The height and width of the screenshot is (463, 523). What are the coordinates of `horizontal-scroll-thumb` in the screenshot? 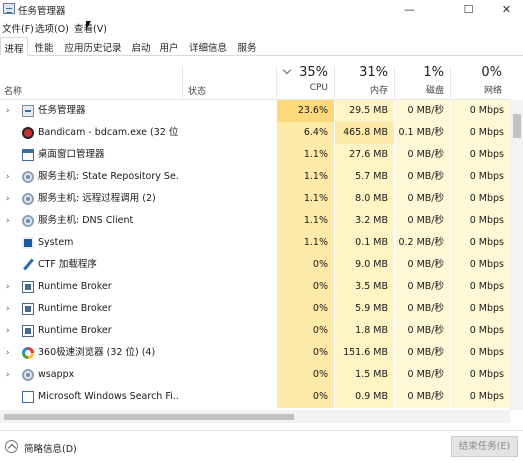 It's located at (149, 417).